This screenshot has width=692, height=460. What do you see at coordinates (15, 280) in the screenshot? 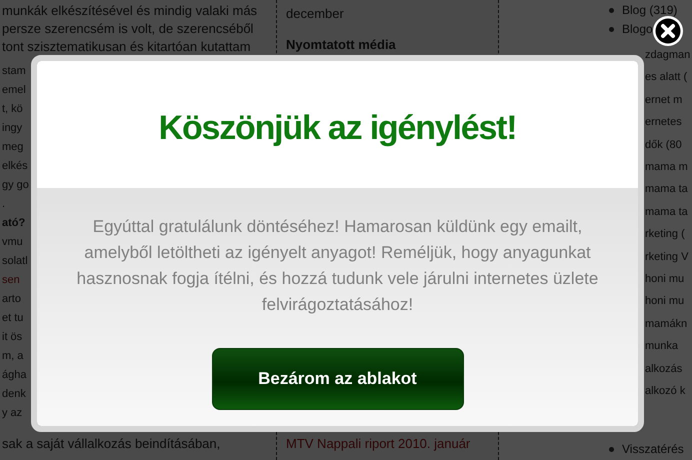
I see `paragraph-fragment: sen` at bounding box center [15, 280].